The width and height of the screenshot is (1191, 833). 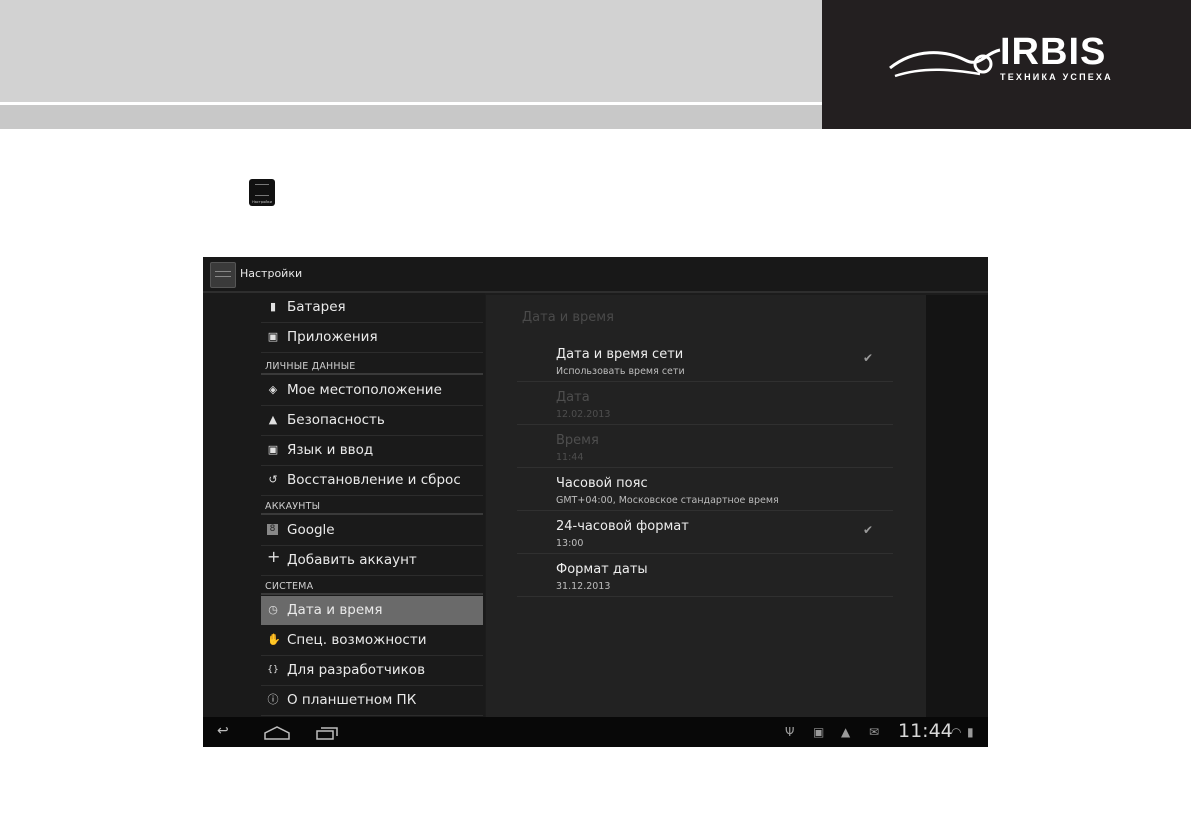 I want to click on braces-icon: {}, so click(x=273, y=670).